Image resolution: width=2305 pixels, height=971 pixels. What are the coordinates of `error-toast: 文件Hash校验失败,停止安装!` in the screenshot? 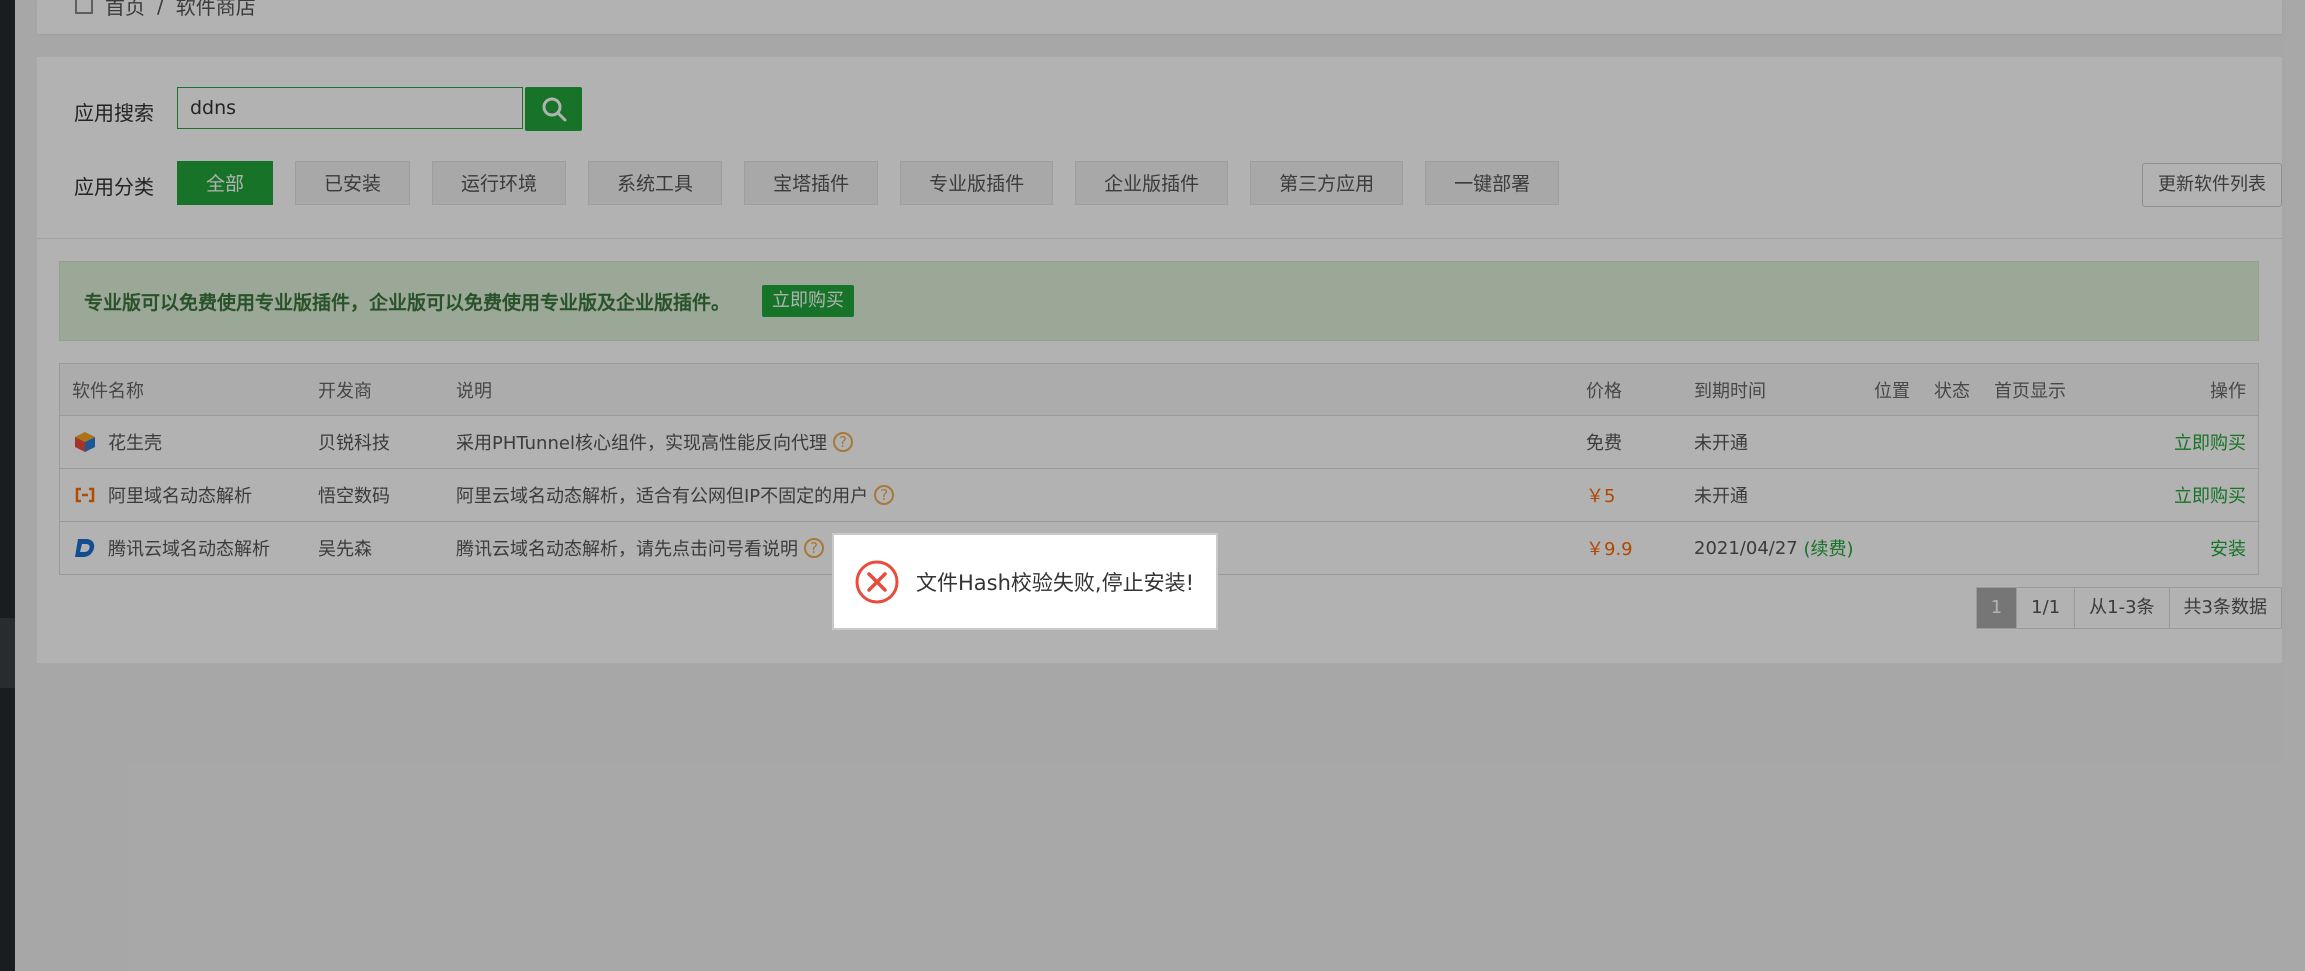 It's located at (1025, 581).